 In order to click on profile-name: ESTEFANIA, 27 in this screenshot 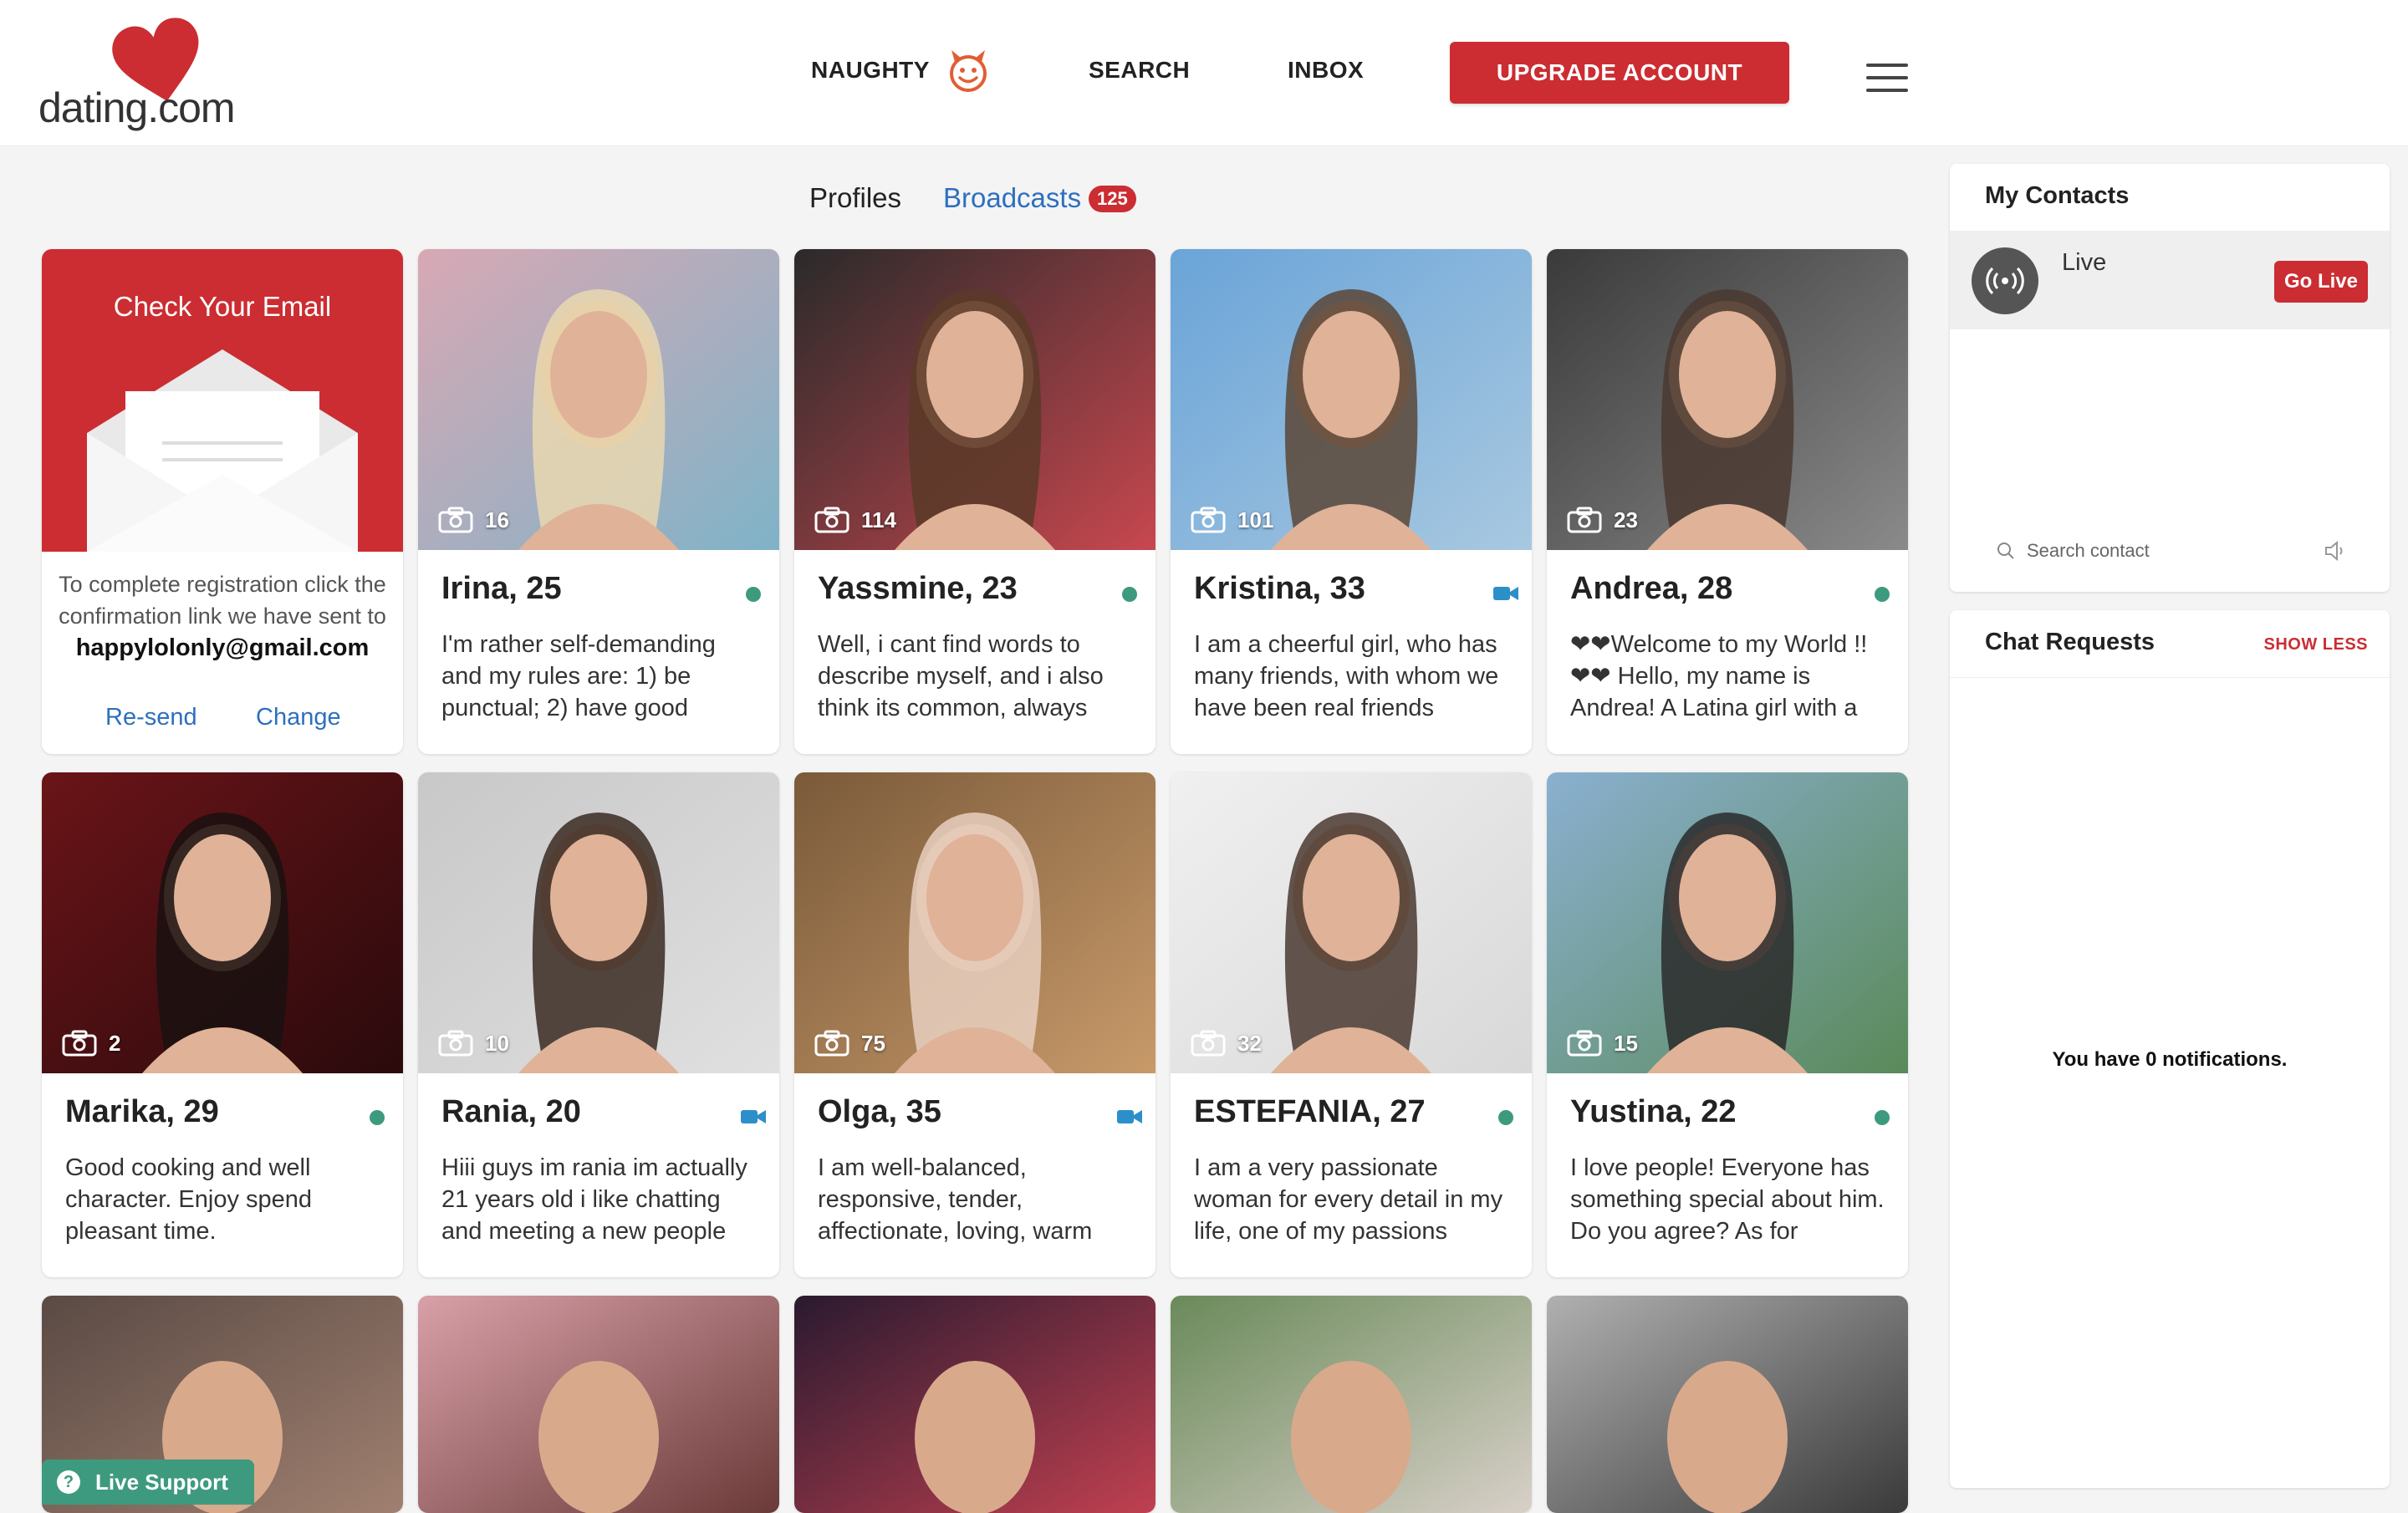, I will do `click(1310, 1112)`.